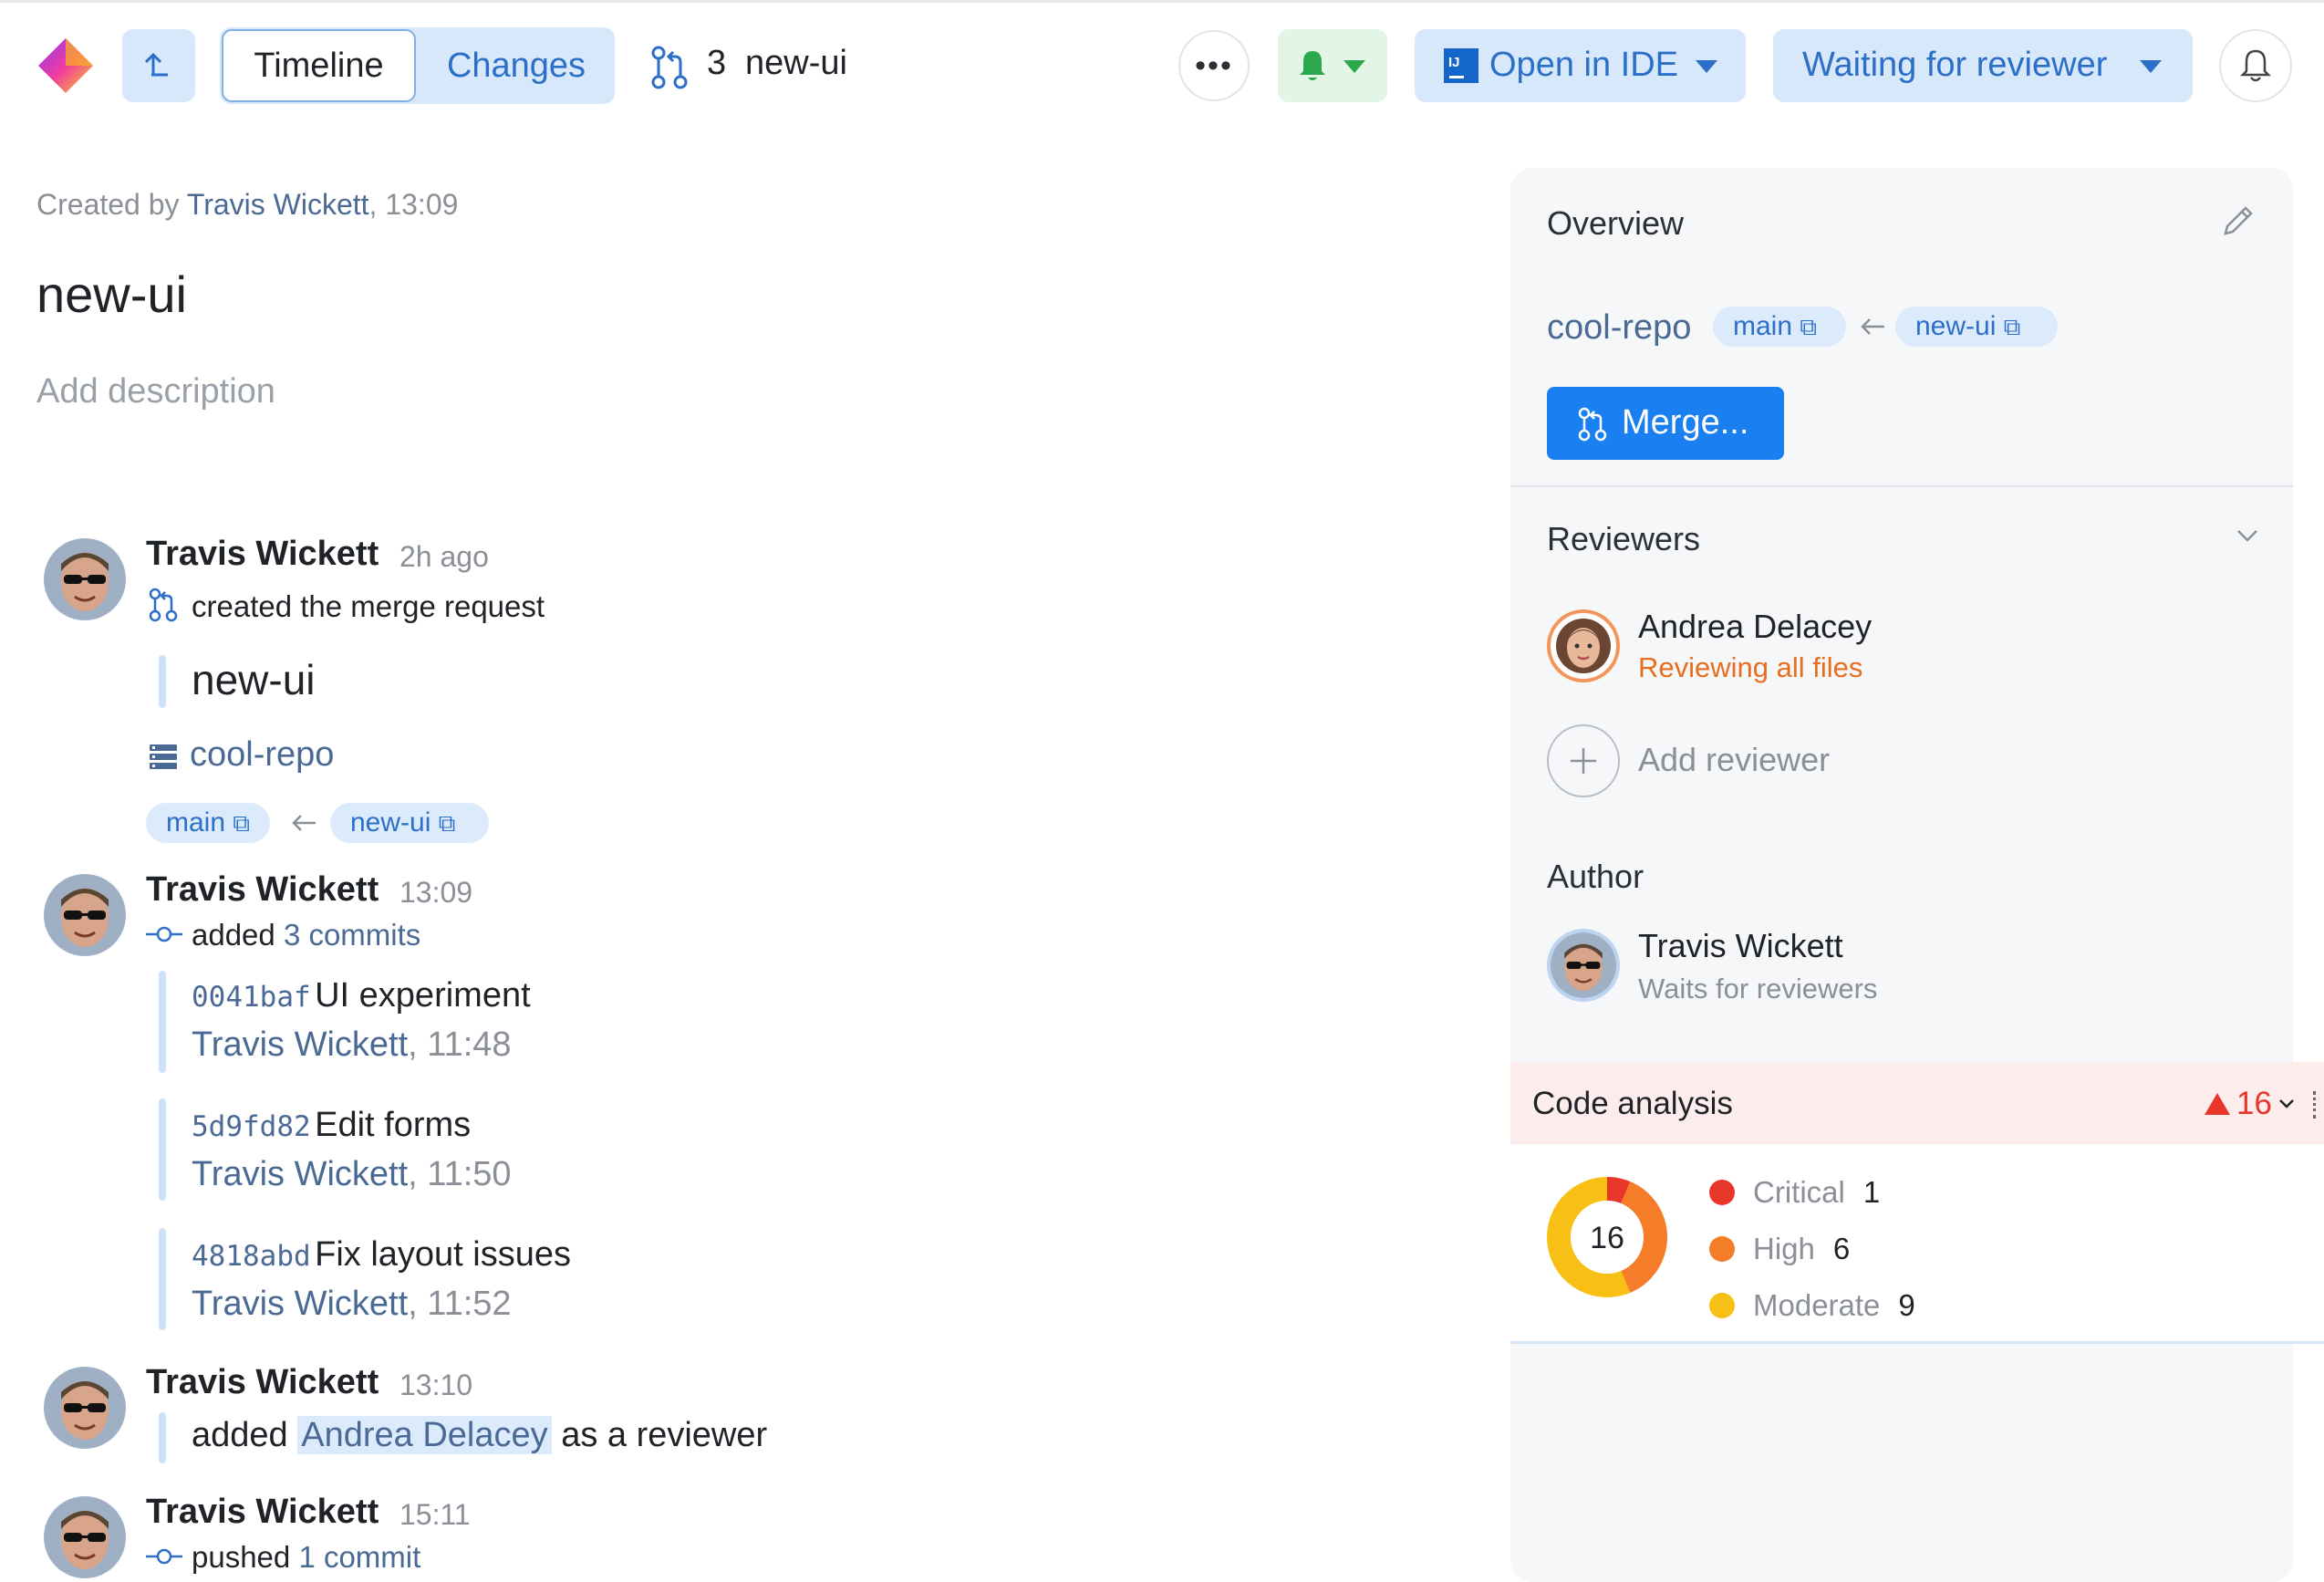 This screenshot has width=2324, height=1582. I want to click on more-icon: •••, so click(1214, 65).